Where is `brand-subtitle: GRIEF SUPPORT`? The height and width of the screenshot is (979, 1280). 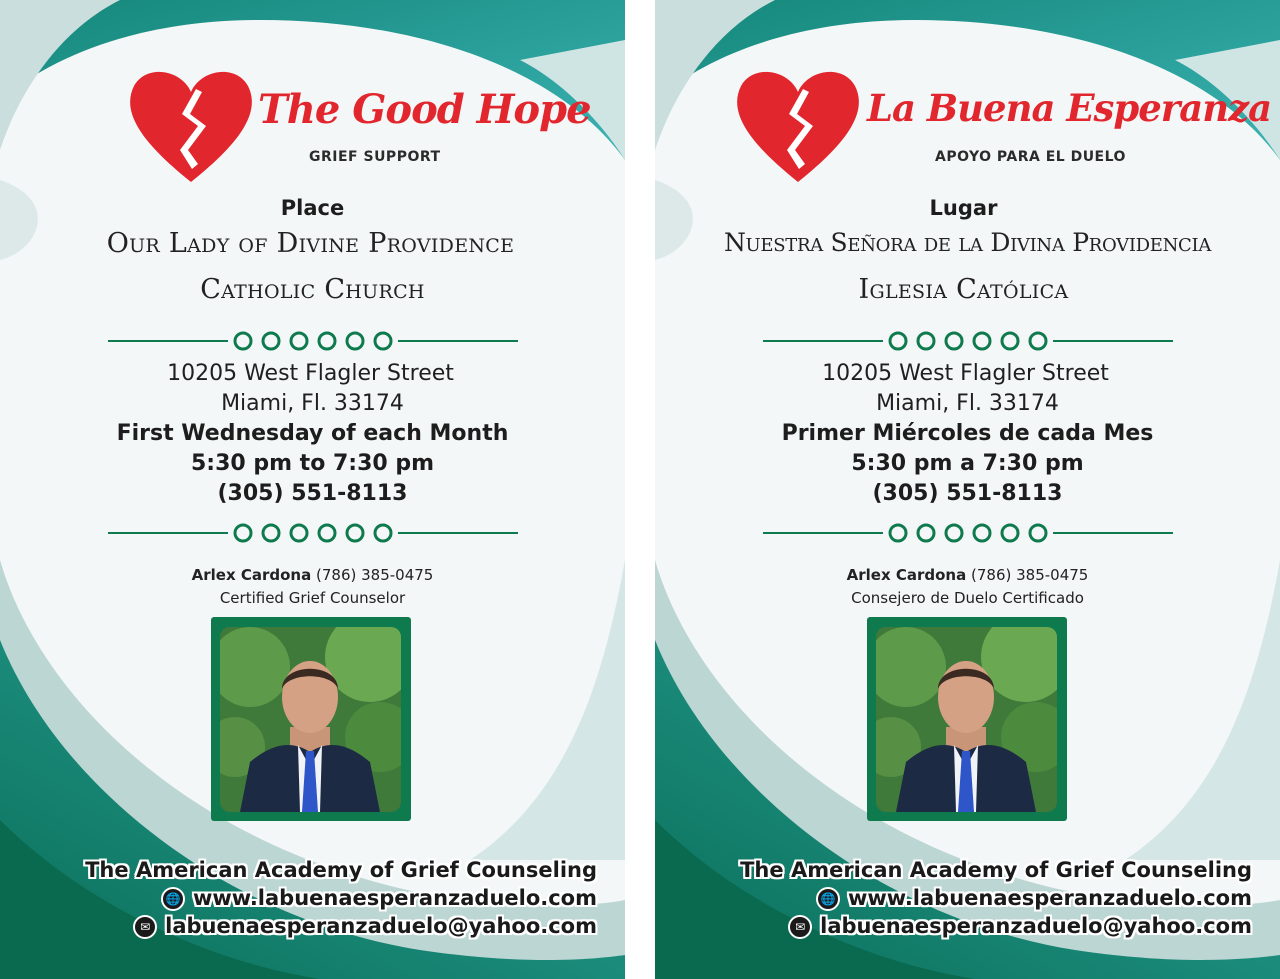
brand-subtitle: GRIEF SUPPORT is located at coordinates (375, 157).